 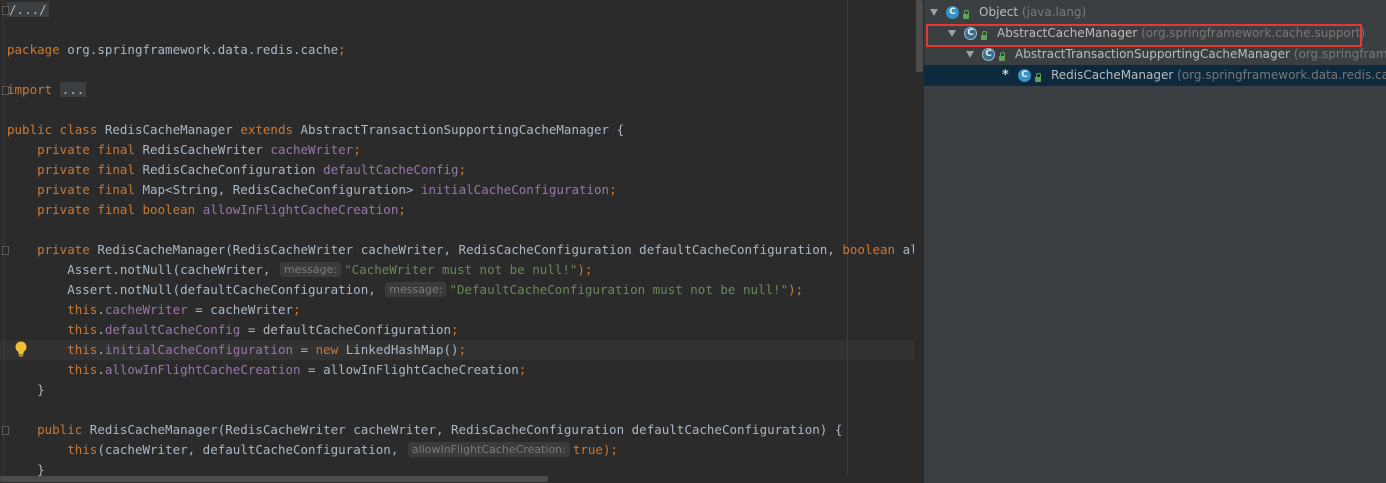 What do you see at coordinates (60, 429) in the screenshot?
I see `code-token: public` at bounding box center [60, 429].